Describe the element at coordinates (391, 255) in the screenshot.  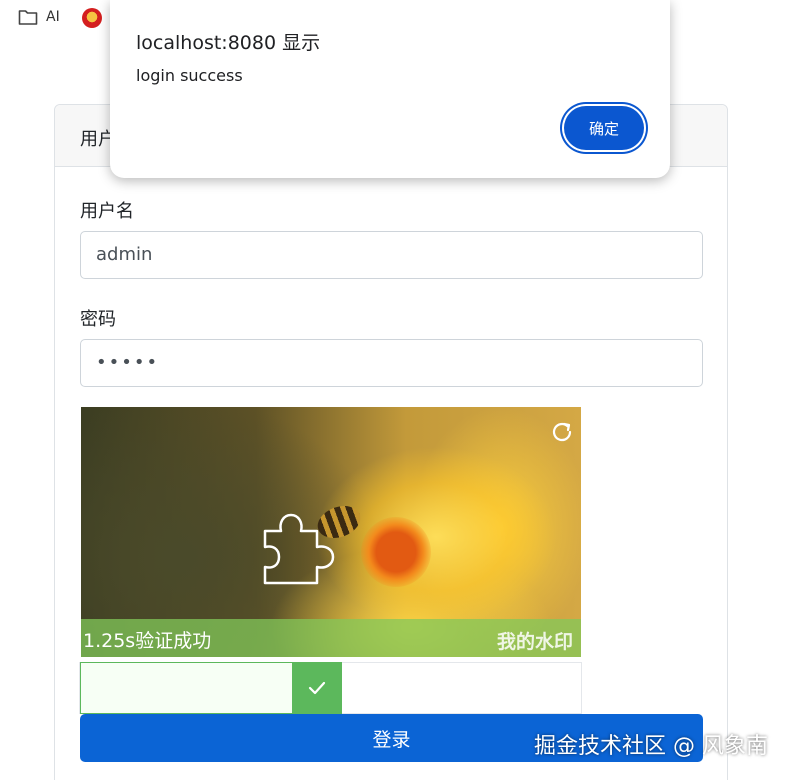
I see `username-input: admin` at that location.